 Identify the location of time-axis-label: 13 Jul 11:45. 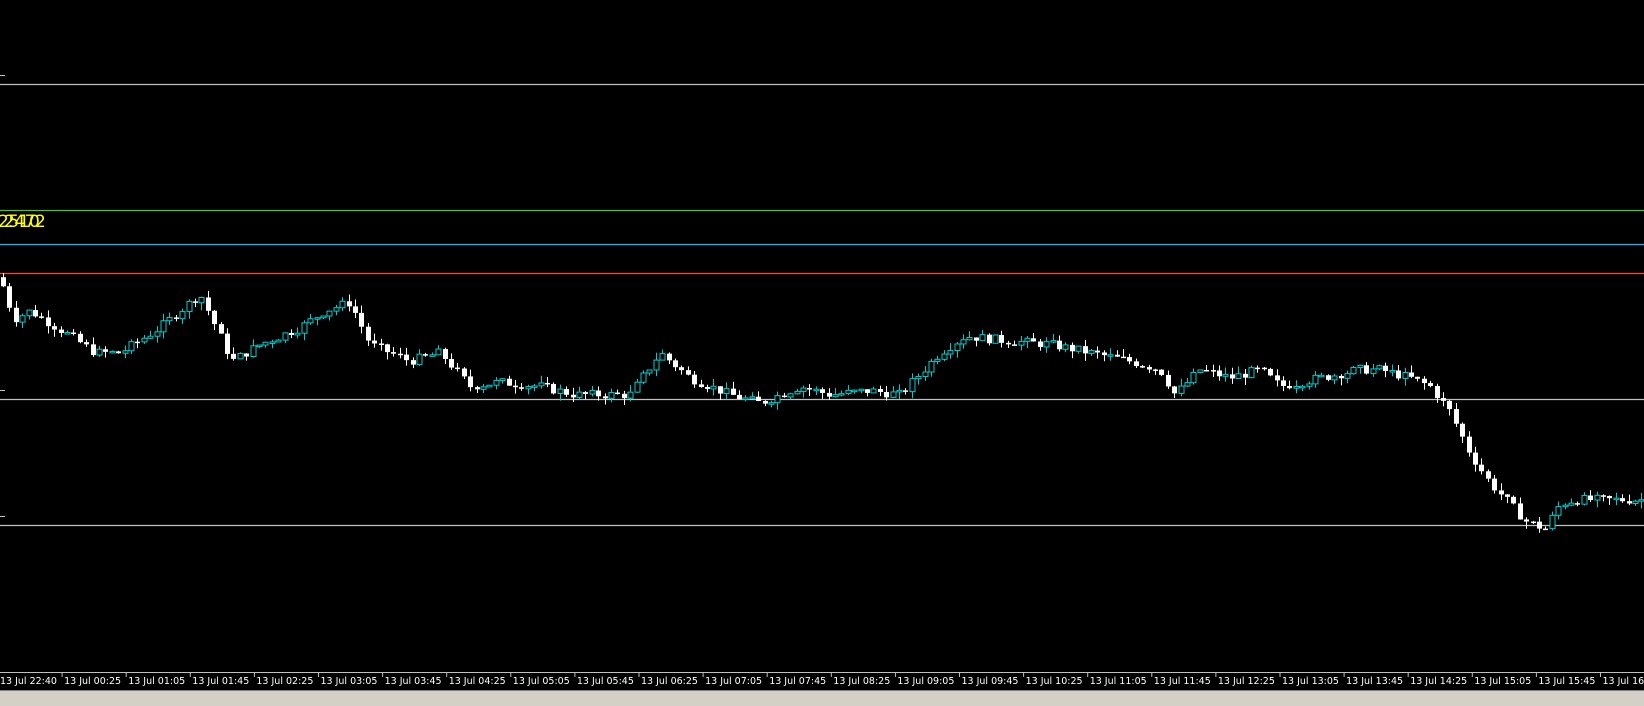
(1182, 681).